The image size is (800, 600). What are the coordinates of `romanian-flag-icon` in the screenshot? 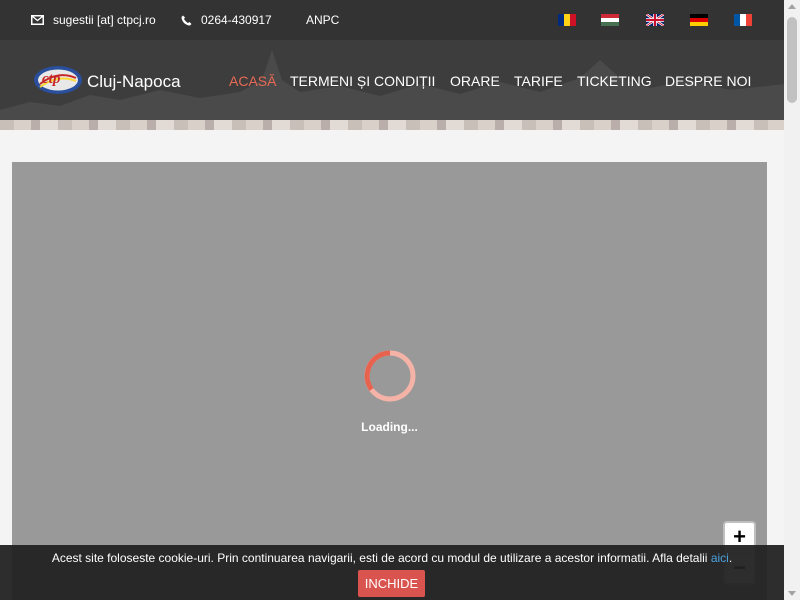 It's located at (567, 20).